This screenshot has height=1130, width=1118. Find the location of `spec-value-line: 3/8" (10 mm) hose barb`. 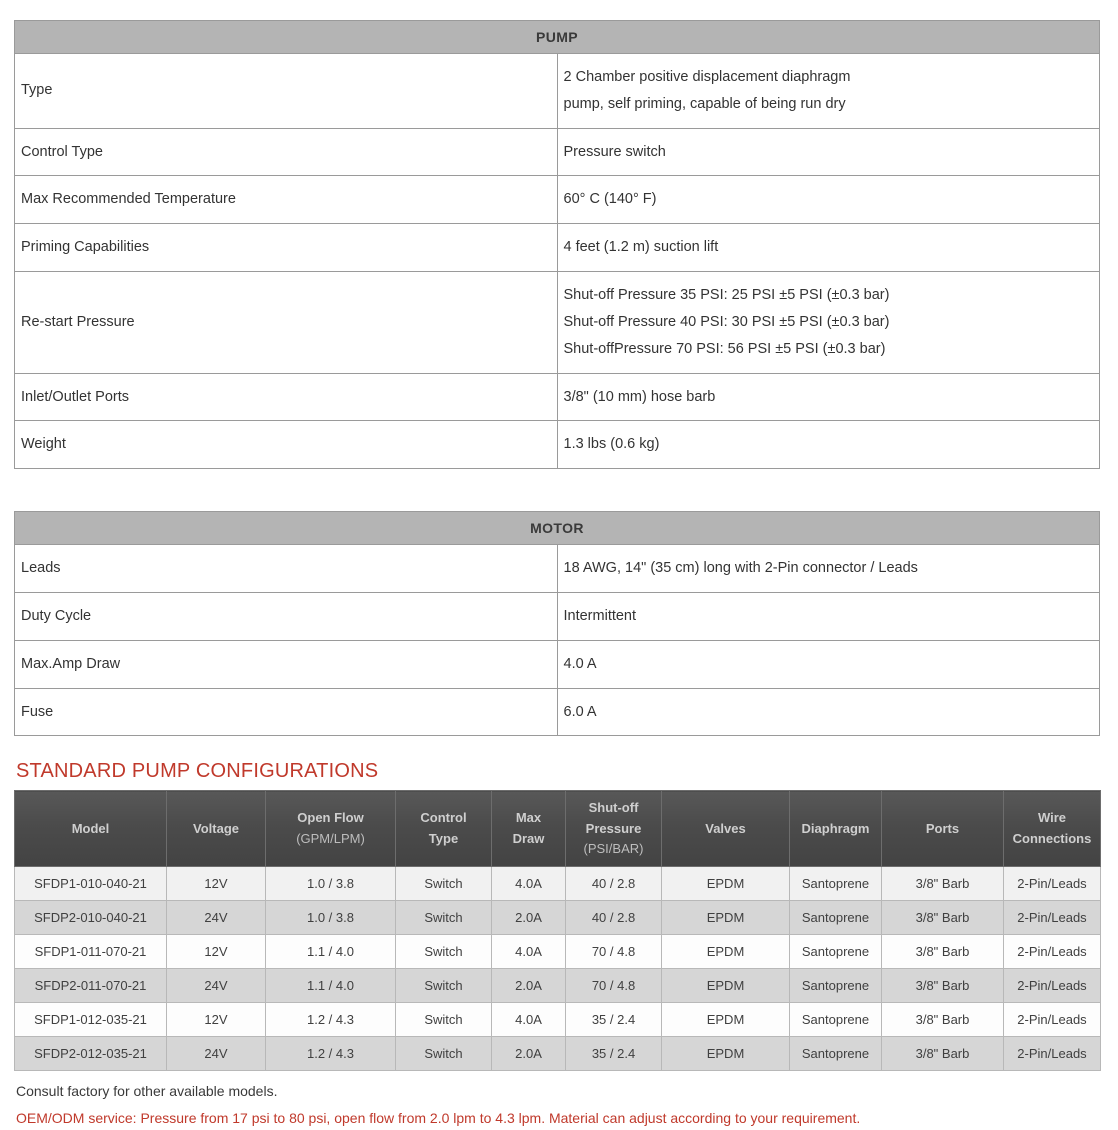

spec-value-line: 3/8" (10 mm) hose barb is located at coordinates (639, 396).